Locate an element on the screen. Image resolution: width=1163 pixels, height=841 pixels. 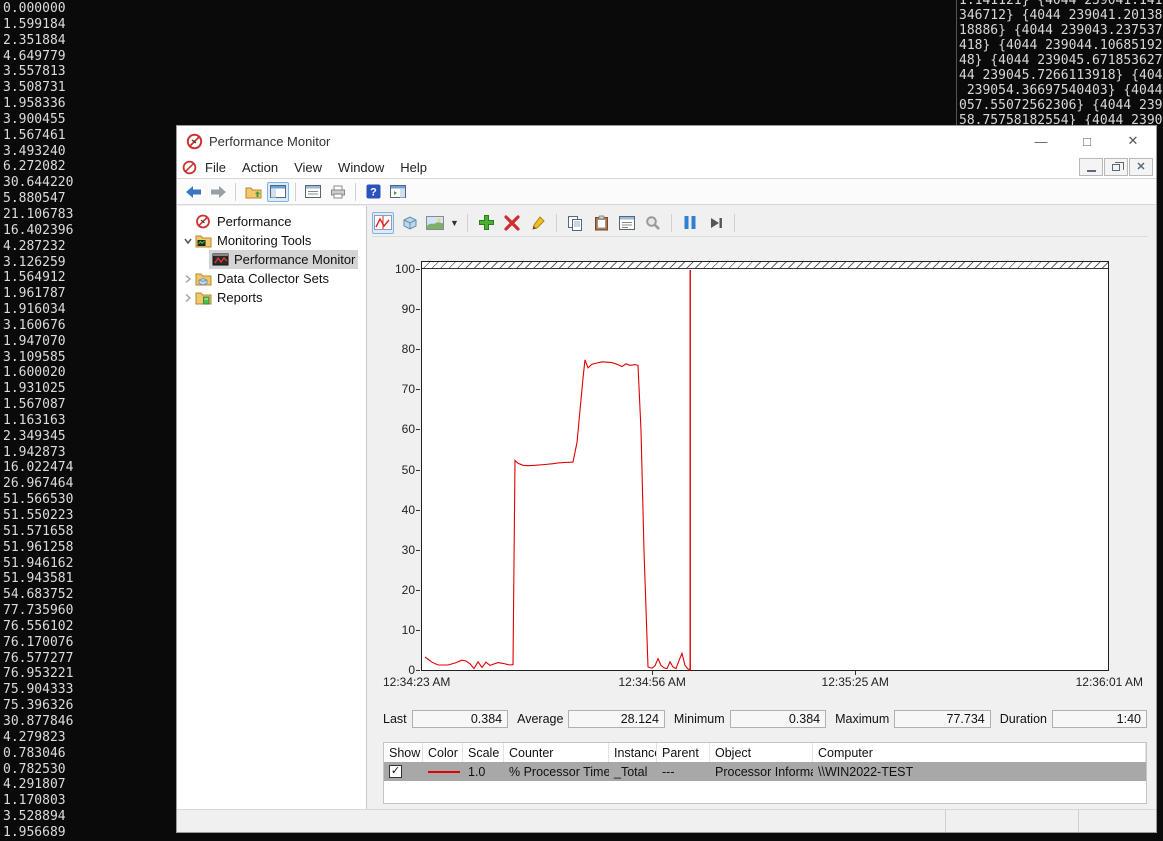
col-instance: Instance is located at coordinates (633, 752).